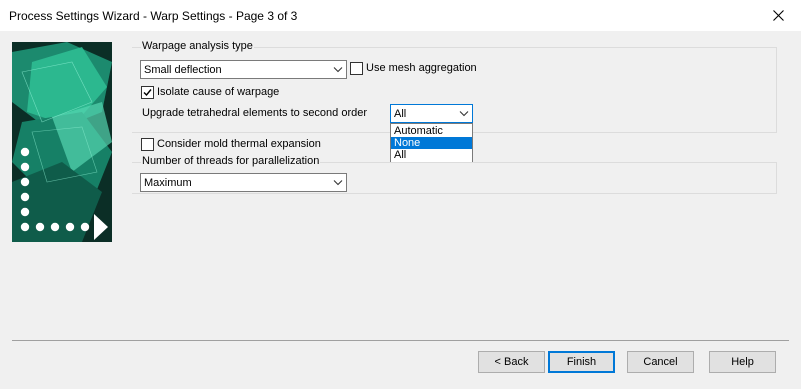  What do you see at coordinates (197, 46) in the screenshot?
I see `warpage-analysis-type-label: Warpage analysis type` at bounding box center [197, 46].